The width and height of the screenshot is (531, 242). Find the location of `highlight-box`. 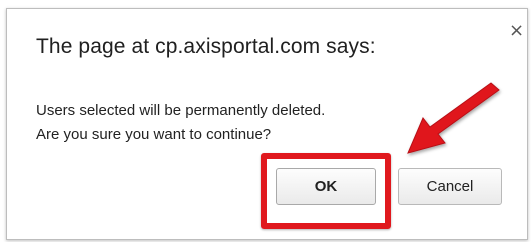

highlight-box is located at coordinates (326, 191).